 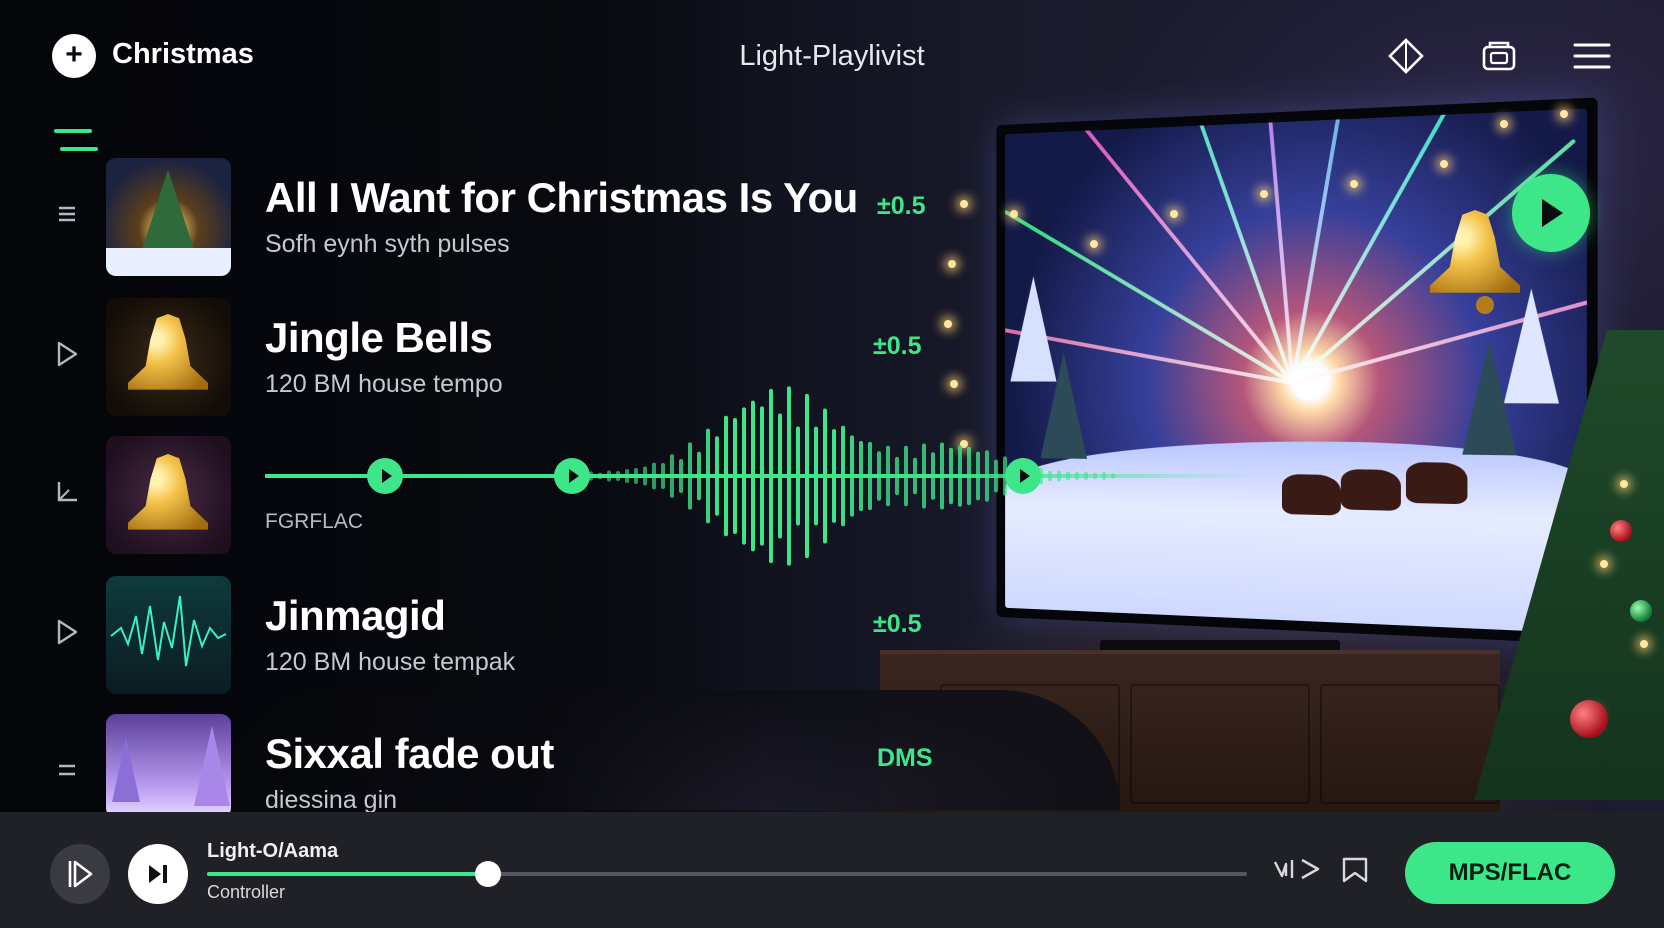 What do you see at coordinates (94, 135) in the screenshot?
I see `tab-indicator` at bounding box center [94, 135].